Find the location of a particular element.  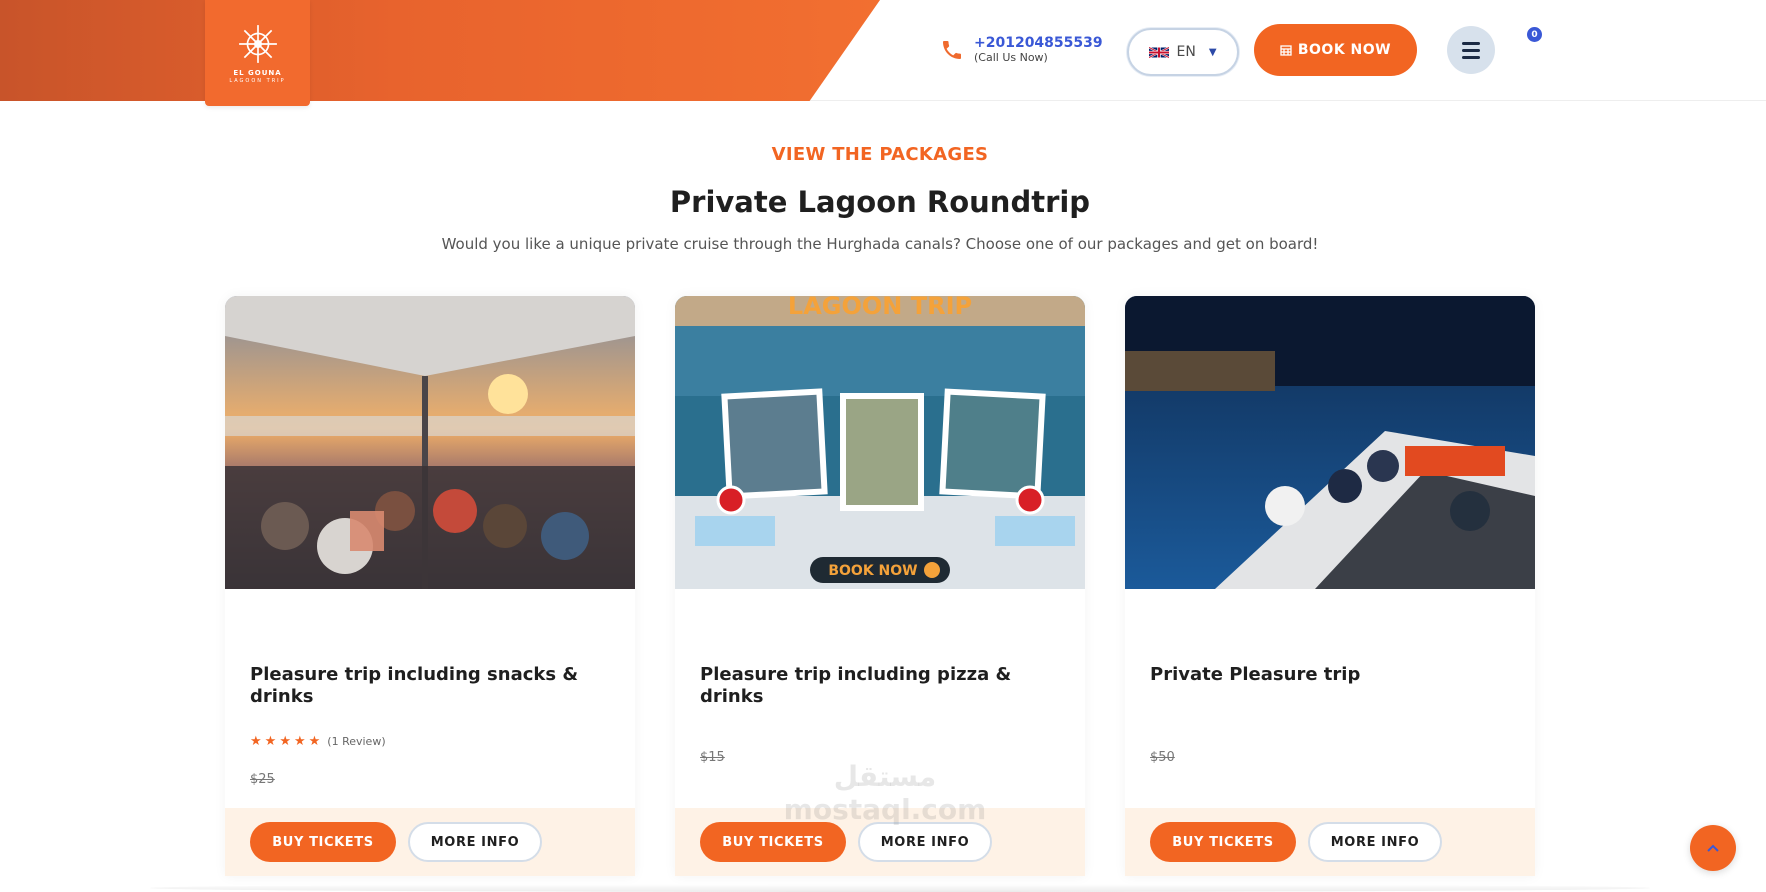

image-book-label: BOOK NOW is located at coordinates (872, 571).